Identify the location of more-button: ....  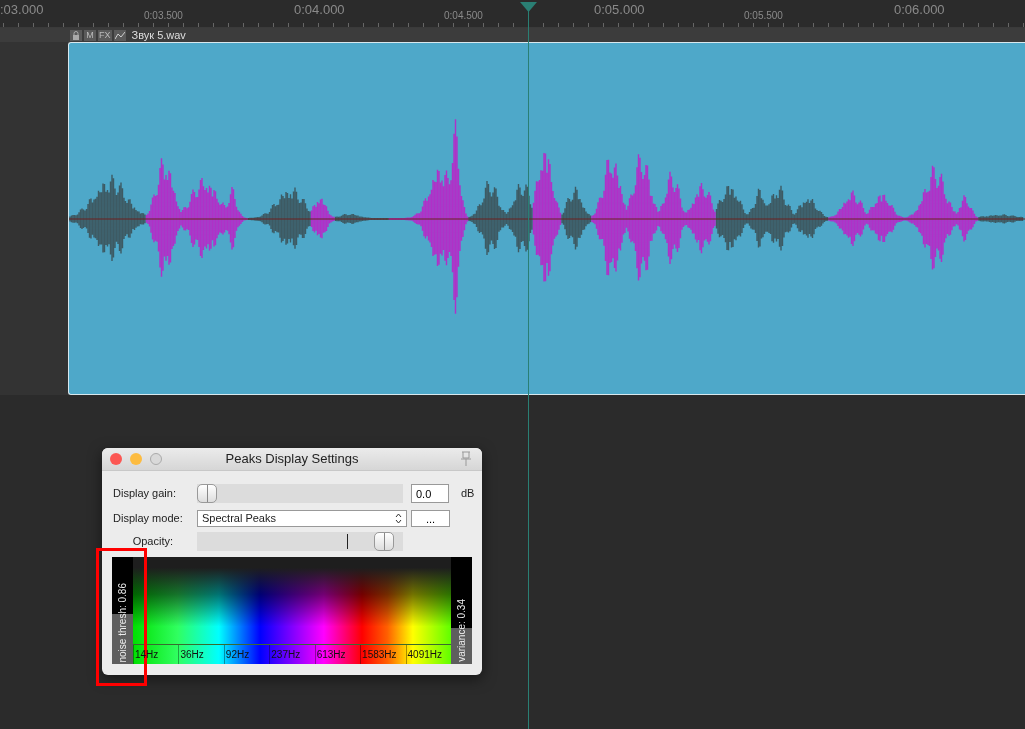
(430, 518).